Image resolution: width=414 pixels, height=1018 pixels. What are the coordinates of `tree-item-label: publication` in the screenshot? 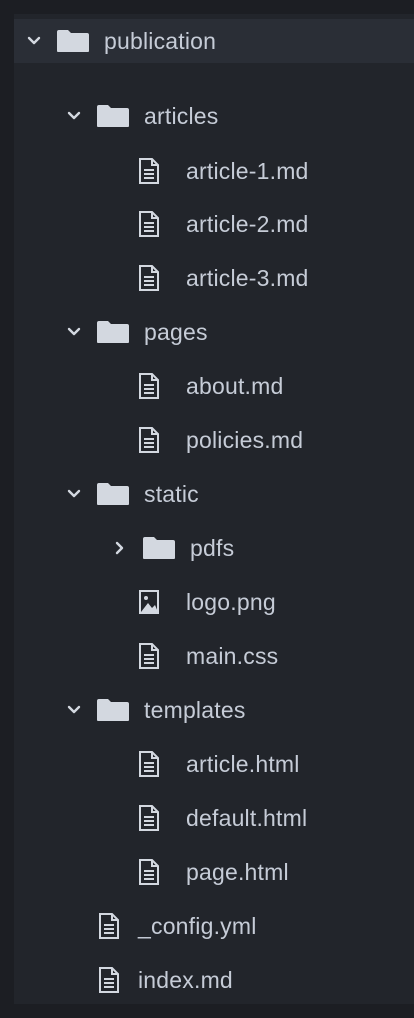 It's located at (160, 40).